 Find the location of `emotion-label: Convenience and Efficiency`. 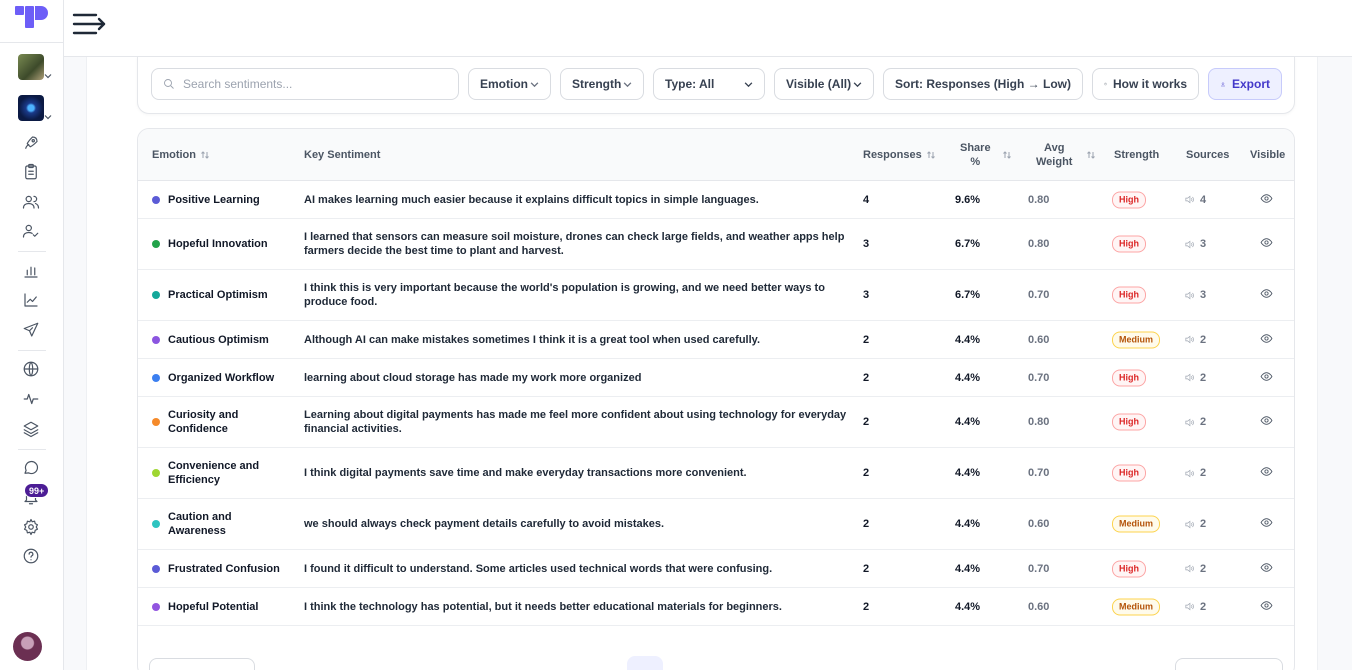

emotion-label: Convenience and Efficiency is located at coordinates (214, 473).